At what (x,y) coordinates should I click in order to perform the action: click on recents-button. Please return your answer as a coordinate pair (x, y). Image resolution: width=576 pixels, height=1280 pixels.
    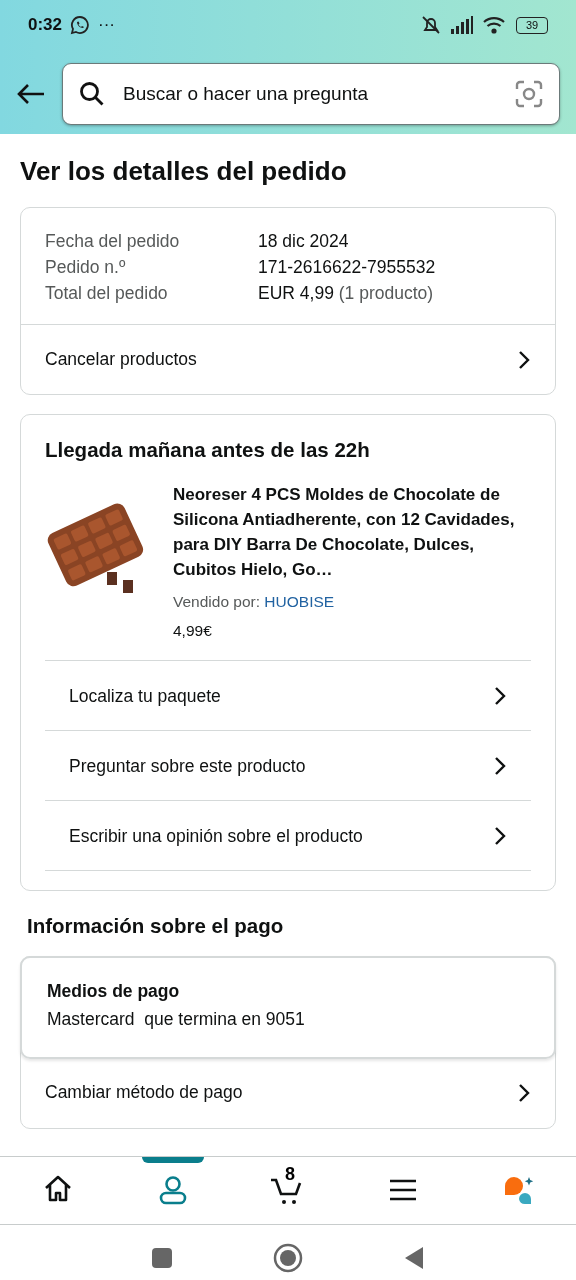
    Looking at the image, I should click on (162, 1257).